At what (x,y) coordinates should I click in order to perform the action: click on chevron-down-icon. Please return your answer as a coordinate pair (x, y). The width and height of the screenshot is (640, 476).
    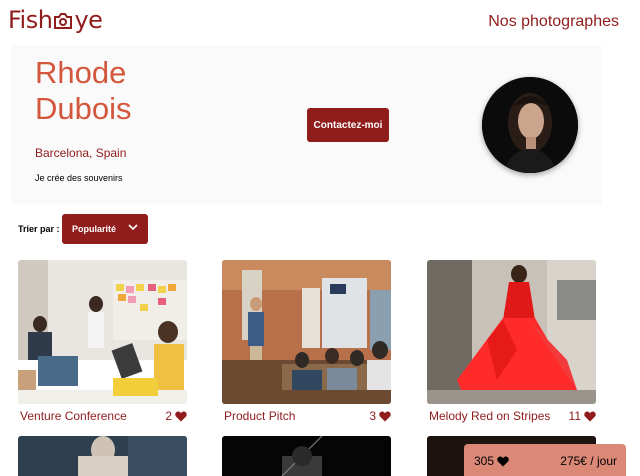
    Looking at the image, I should click on (133, 227).